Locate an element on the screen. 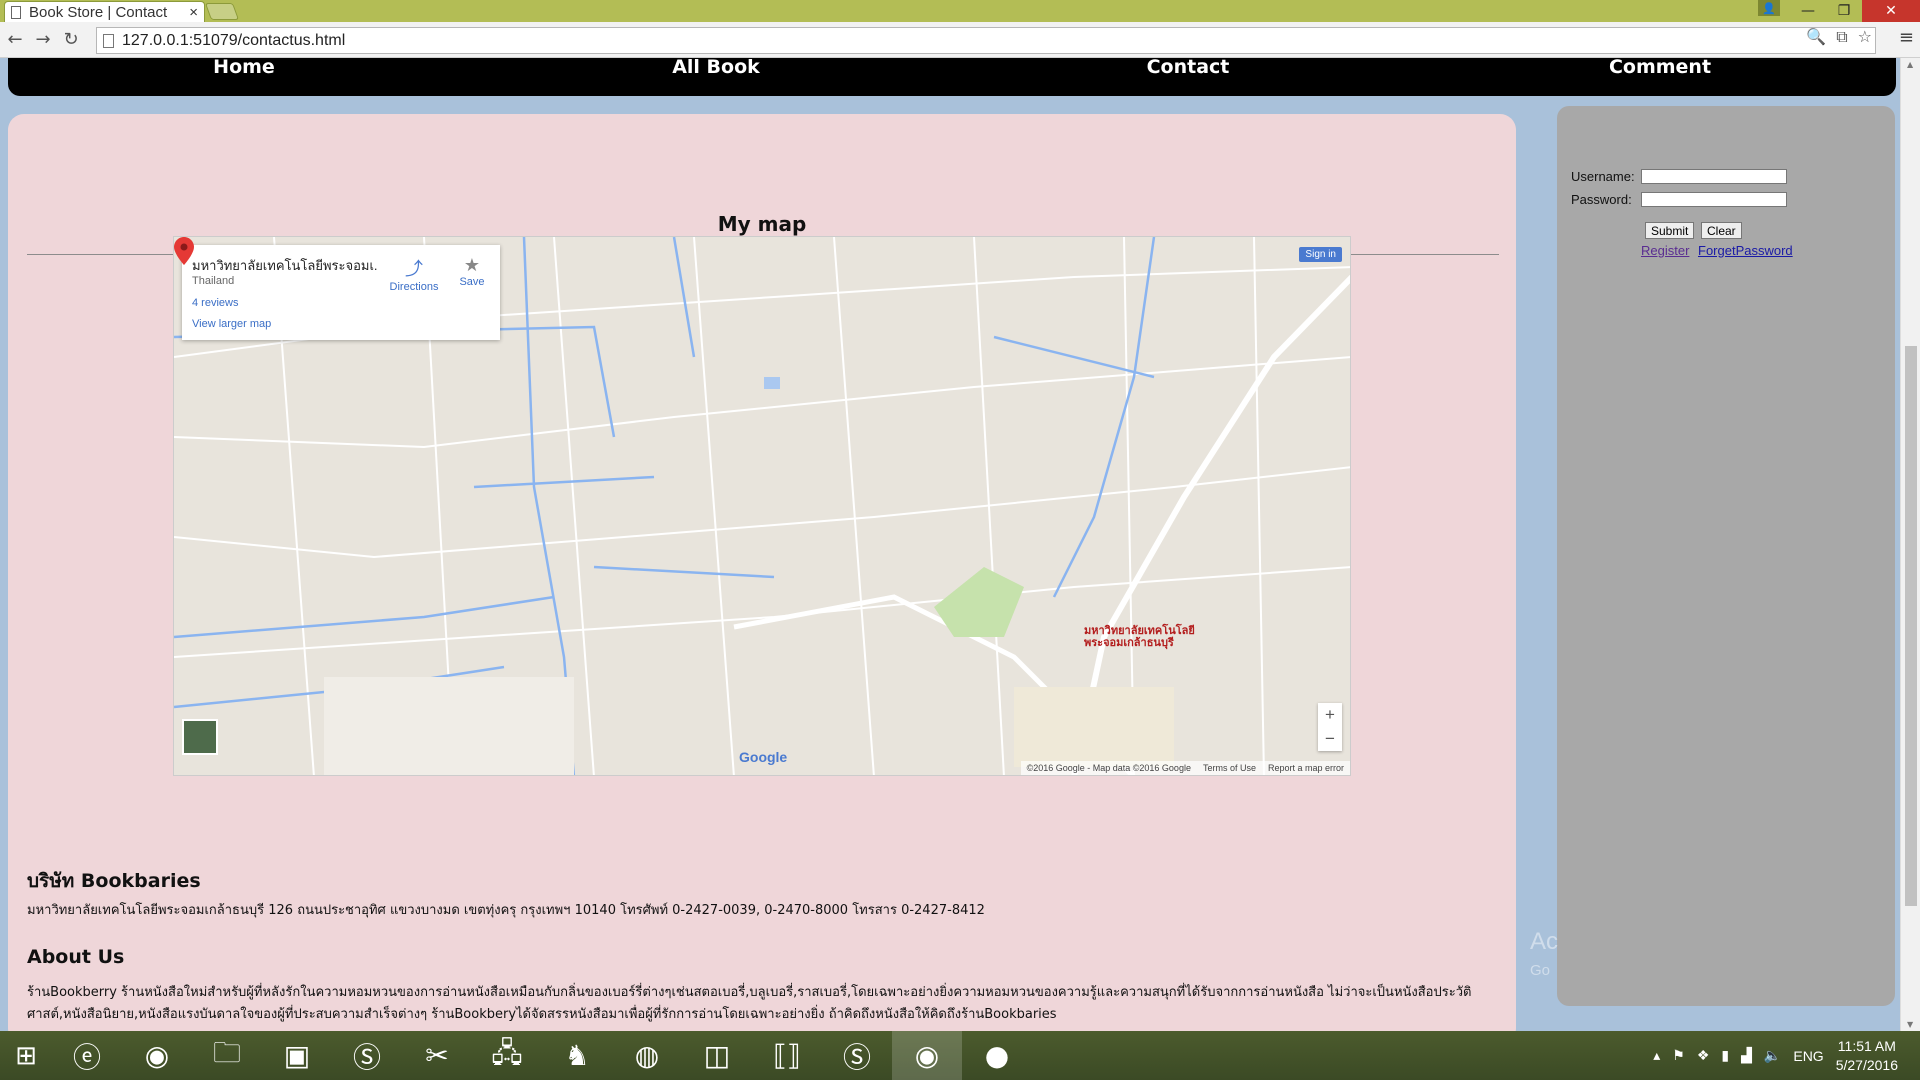 The height and width of the screenshot is (1080, 1920). about-heading: About Us is located at coordinates (76, 957).